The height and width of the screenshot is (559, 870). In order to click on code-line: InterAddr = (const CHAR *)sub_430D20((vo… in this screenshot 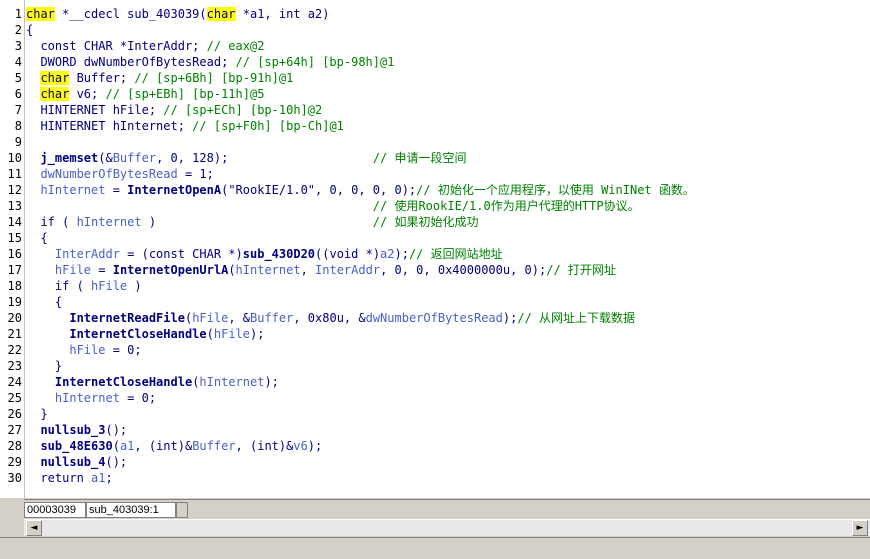, I will do `click(264, 254)`.